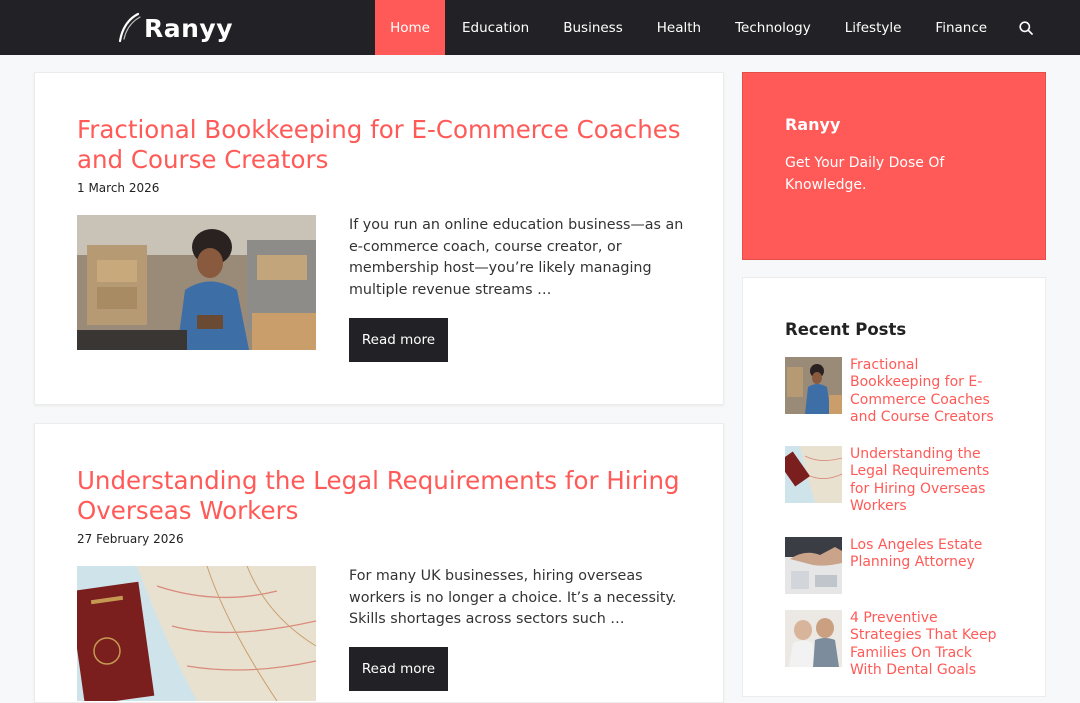 The image size is (1080, 703). What do you see at coordinates (679, 27) in the screenshot?
I see `nav-item-health: Health` at bounding box center [679, 27].